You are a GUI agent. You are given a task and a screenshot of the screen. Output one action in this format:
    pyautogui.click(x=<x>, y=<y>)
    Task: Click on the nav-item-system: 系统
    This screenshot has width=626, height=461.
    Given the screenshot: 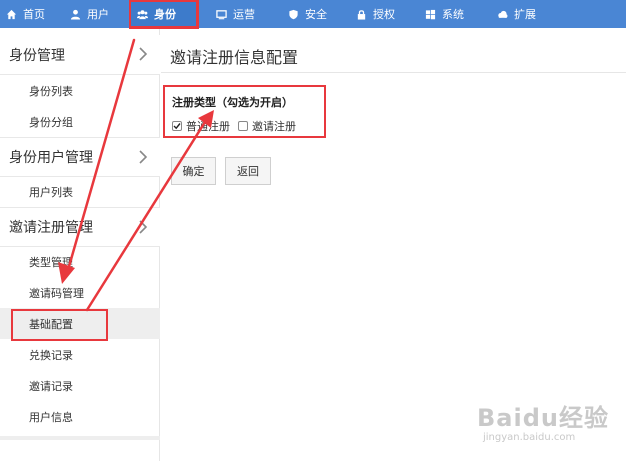 What is the action you would take?
    pyautogui.click(x=444, y=14)
    